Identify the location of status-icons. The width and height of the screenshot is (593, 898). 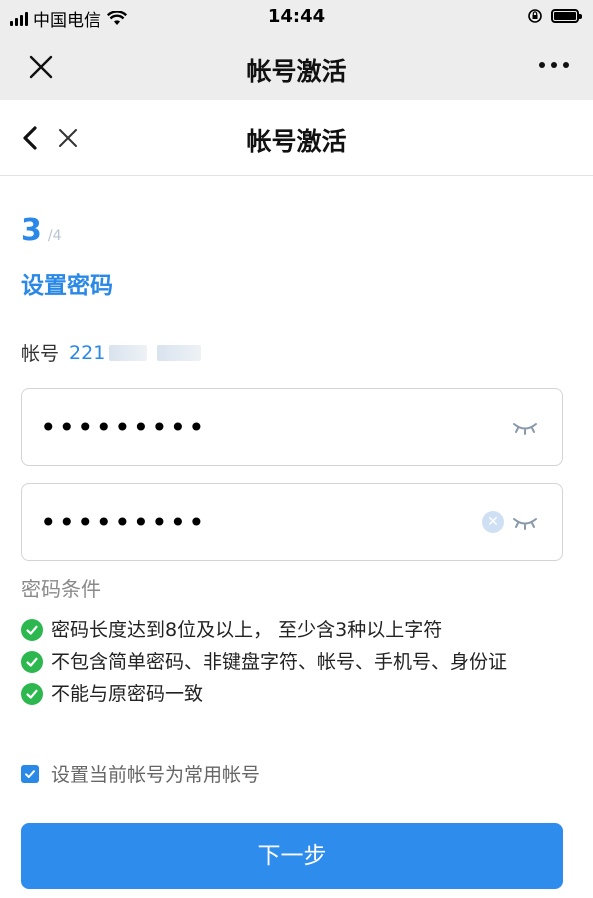
(554, 16).